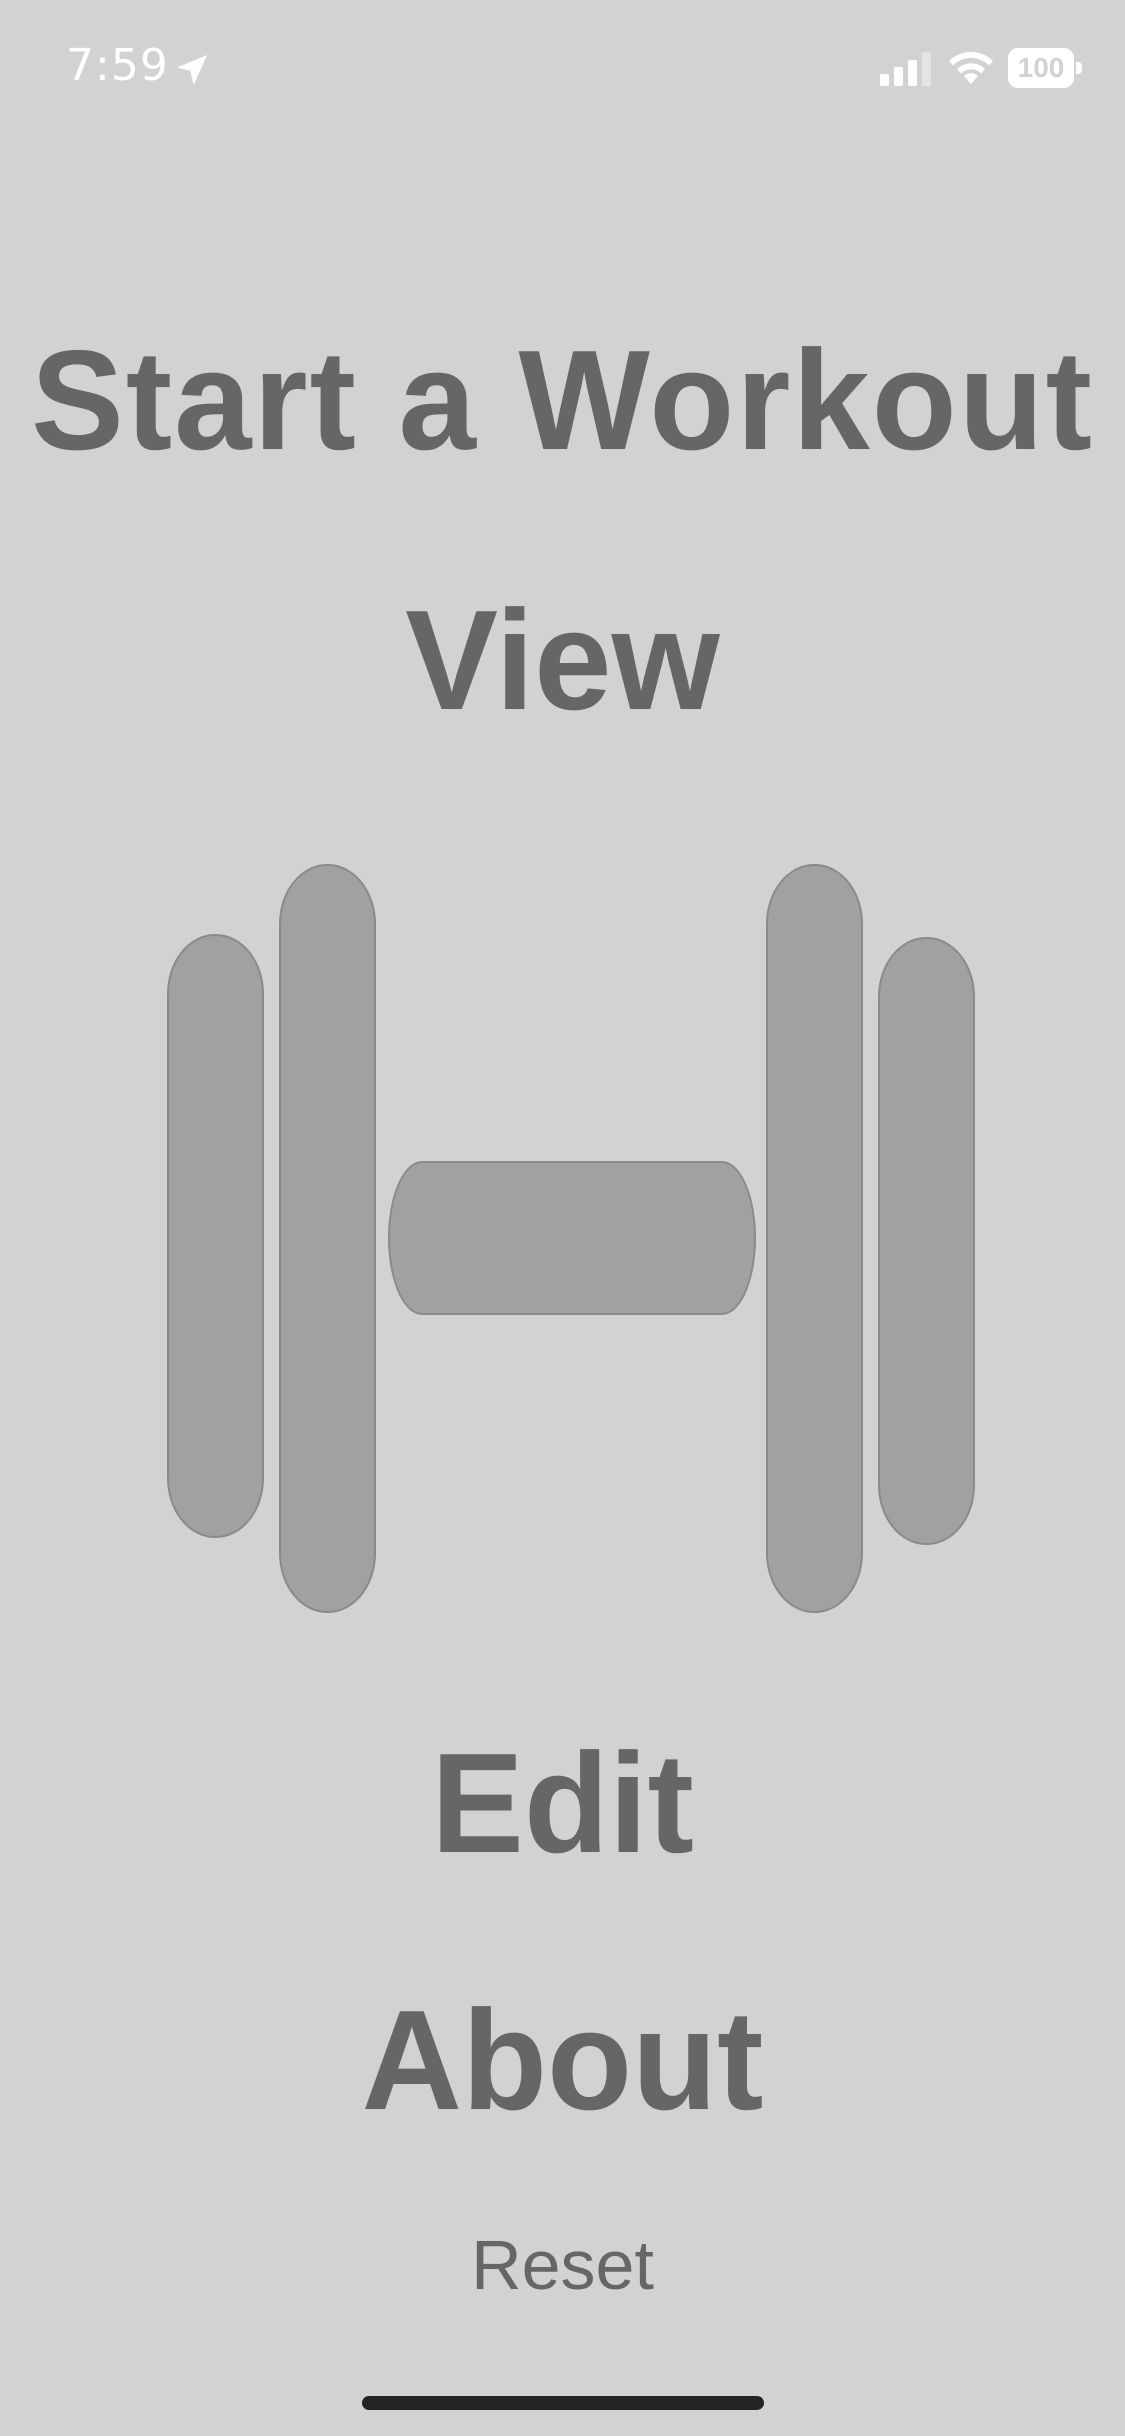 The height and width of the screenshot is (2436, 1125). Describe the element at coordinates (562, 401) in the screenshot. I see `start-workout-button: Start a Workout` at that location.